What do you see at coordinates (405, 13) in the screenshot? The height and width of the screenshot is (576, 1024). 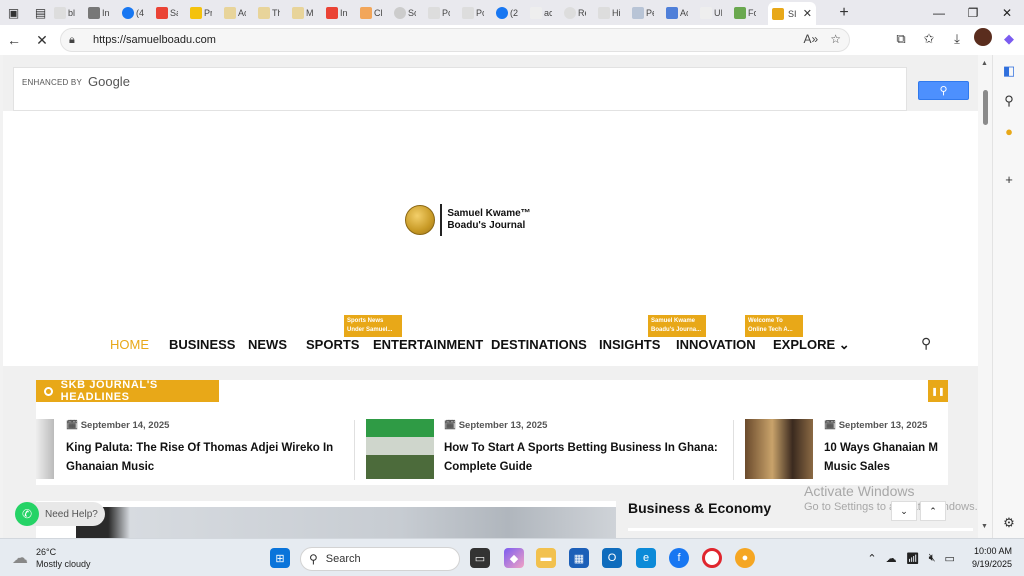 I see `tab: Sc` at bounding box center [405, 13].